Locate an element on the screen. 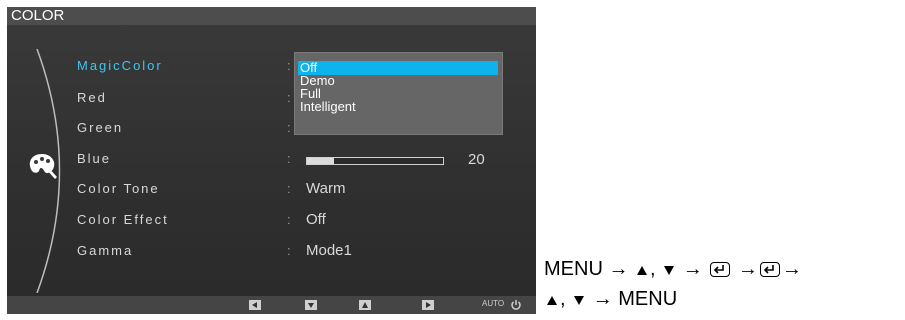 The width and height of the screenshot is (905, 320). osd-button-bar: AUTO is located at coordinates (271, 305).